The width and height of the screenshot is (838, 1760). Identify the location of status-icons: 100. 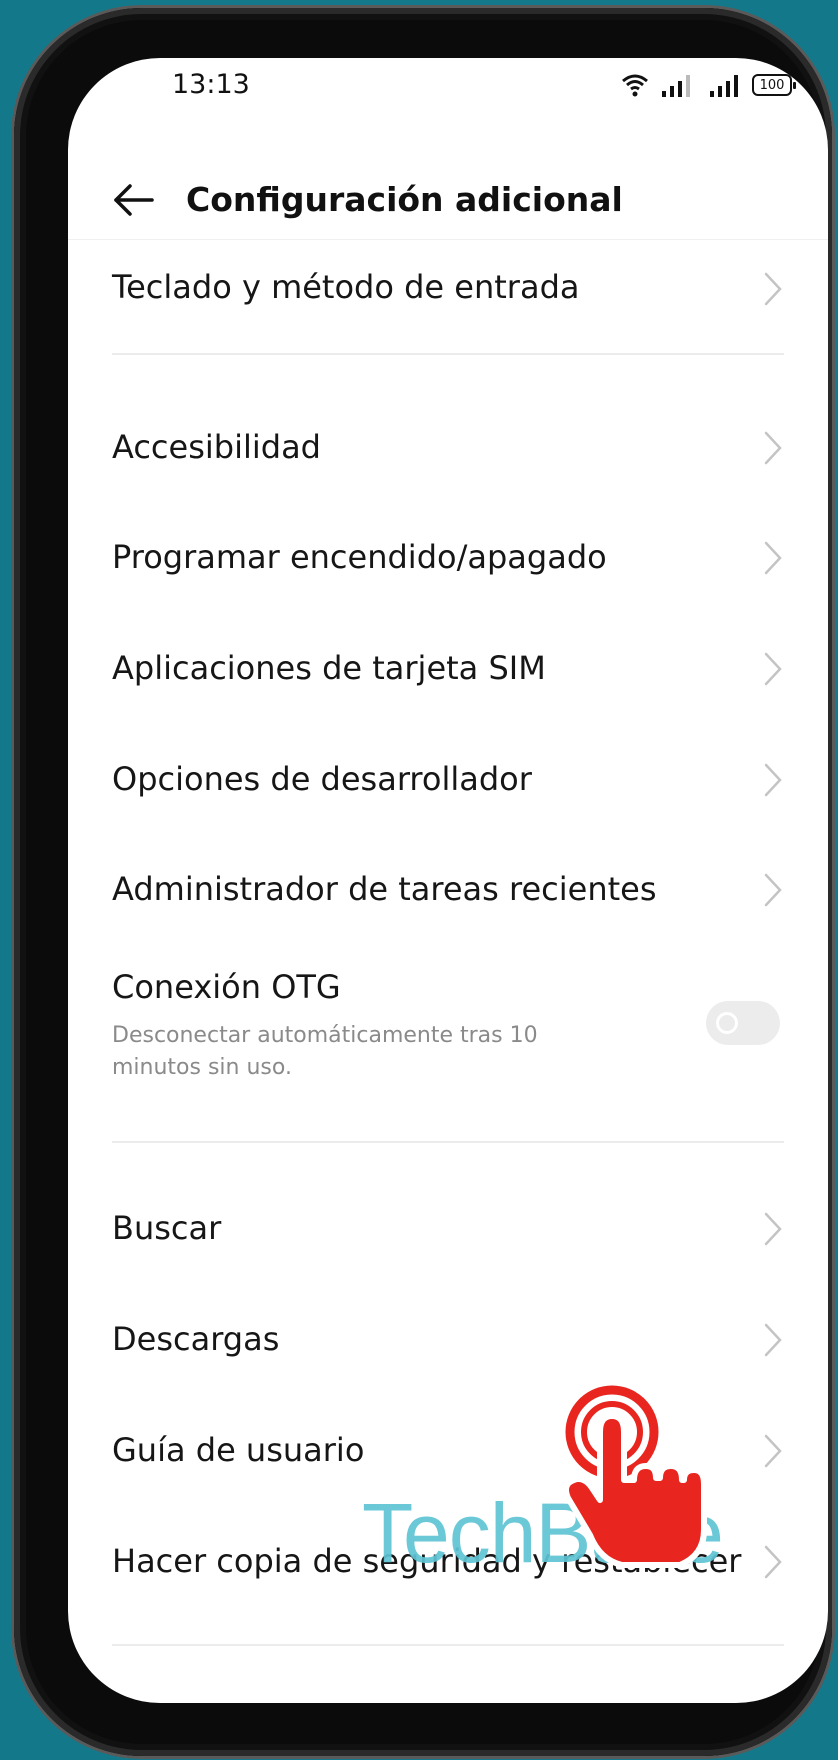
(708, 85).